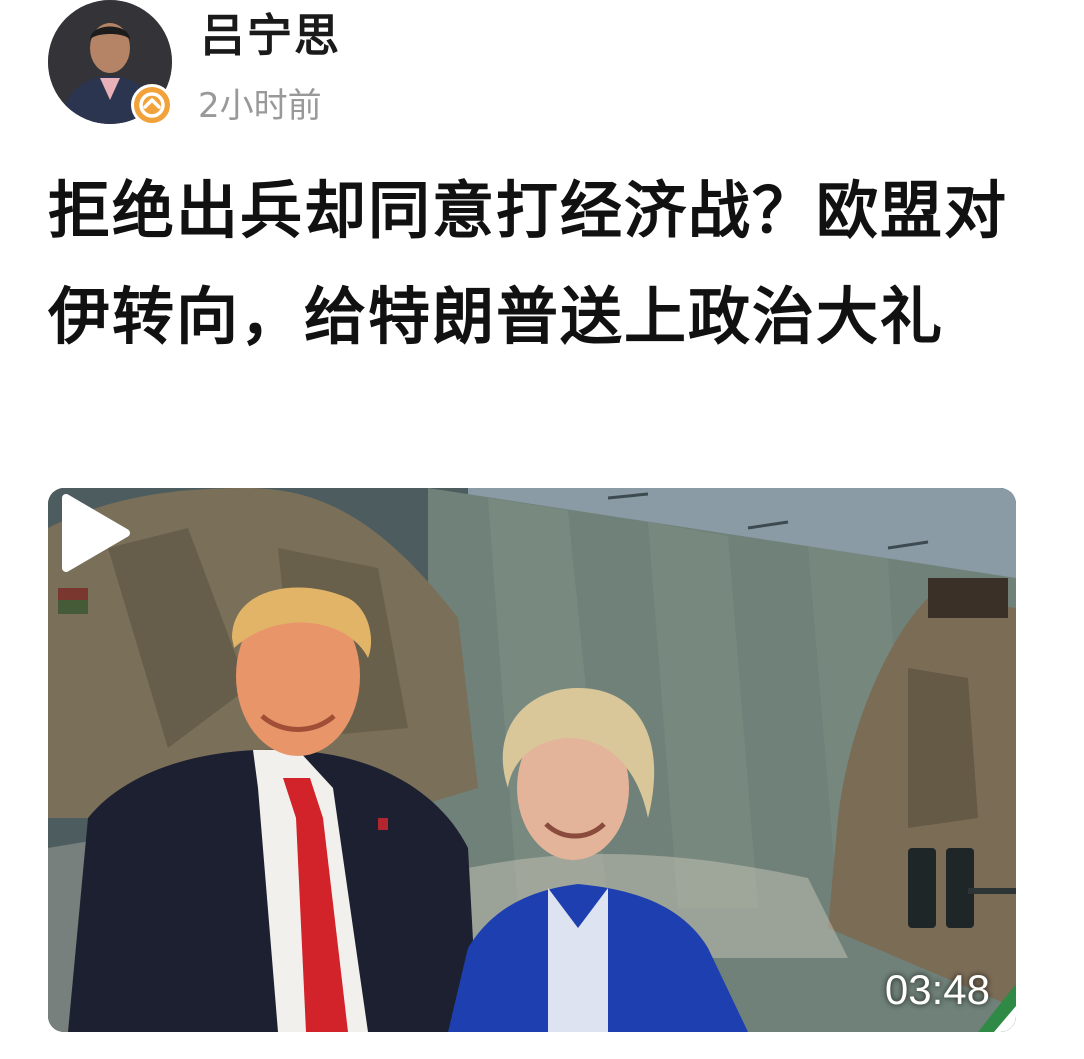 This screenshot has height=1059, width=1084. I want to click on verified-badge-icon, so click(152, 105).